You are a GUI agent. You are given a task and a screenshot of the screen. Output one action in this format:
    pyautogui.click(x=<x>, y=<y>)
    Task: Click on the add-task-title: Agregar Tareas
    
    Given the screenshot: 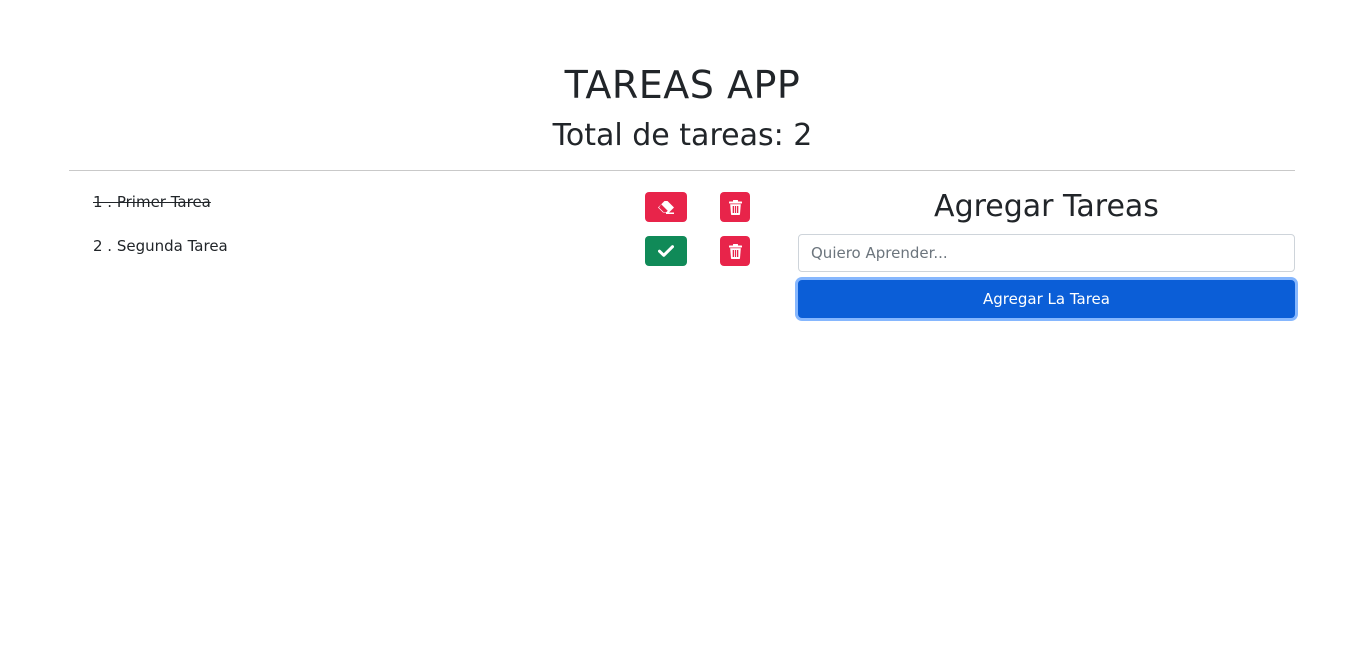 What is the action you would take?
    pyautogui.click(x=1046, y=206)
    